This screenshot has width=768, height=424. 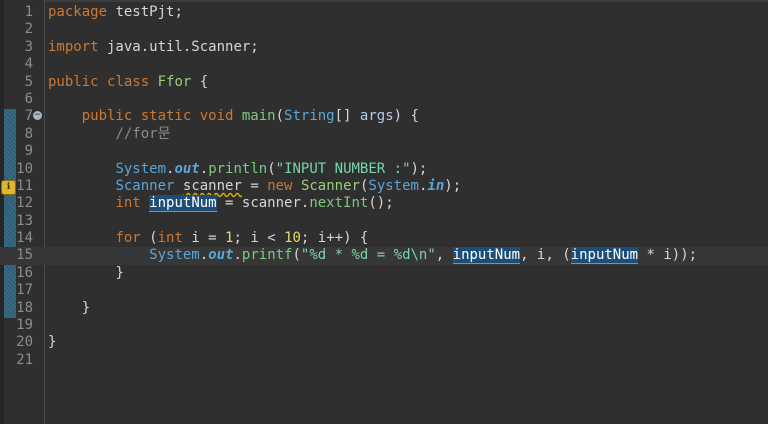 What do you see at coordinates (343, 116) in the screenshot?
I see `punct: []` at bounding box center [343, 116].